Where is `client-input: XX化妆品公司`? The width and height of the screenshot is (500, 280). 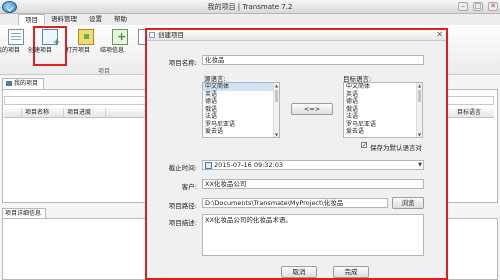 client-input: XX化妆品公司 is located at coordinates (313, 184).